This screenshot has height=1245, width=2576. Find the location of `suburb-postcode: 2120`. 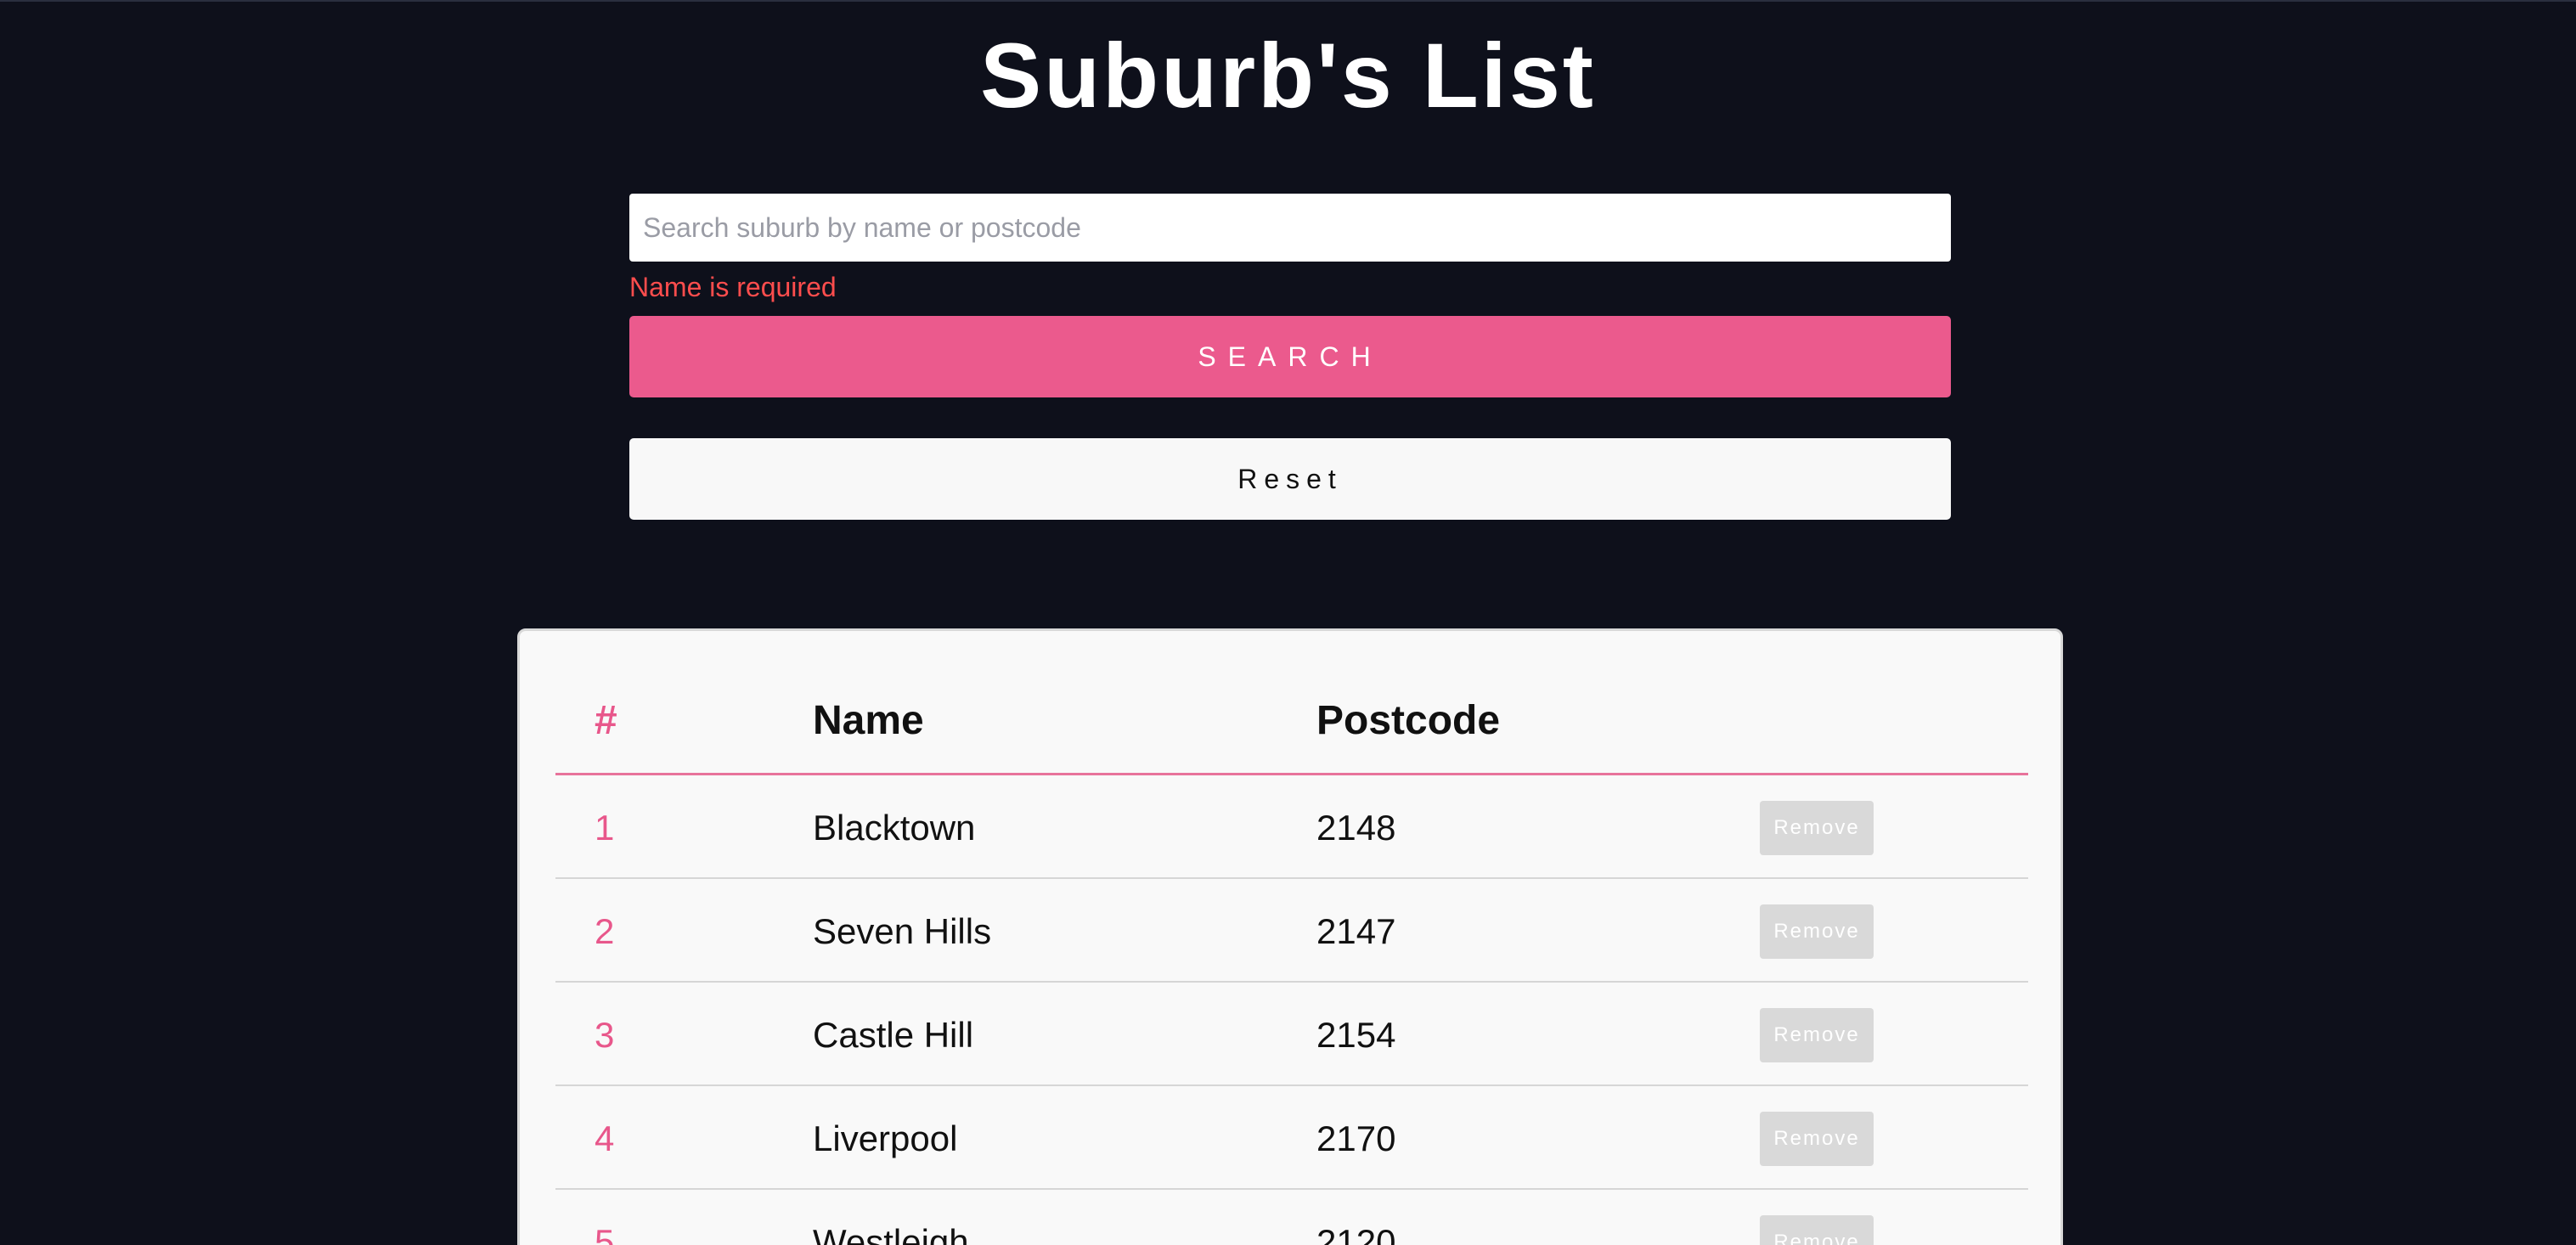

suburb-postcode: 2120 is located at coordinates (1356, 1233).